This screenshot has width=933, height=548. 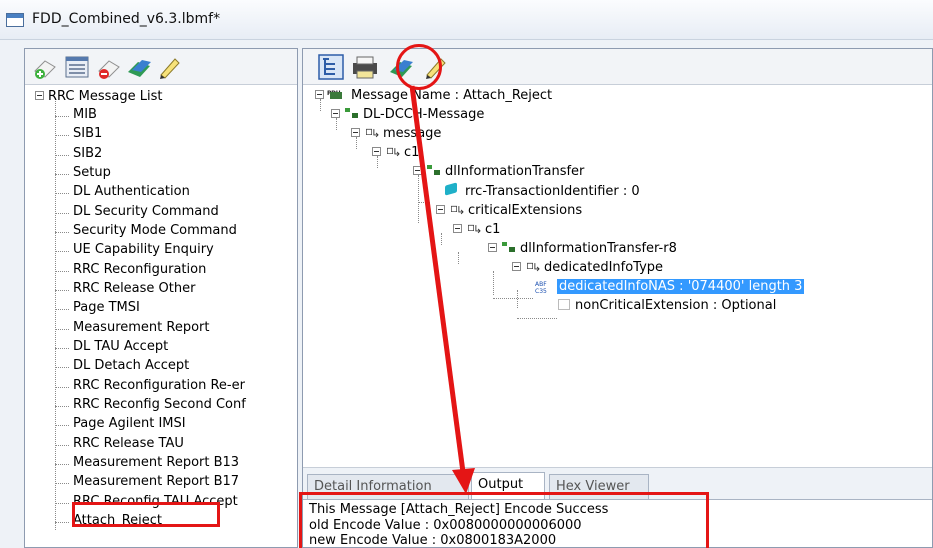 I want to click on list-item: Page Agilent IMSI, so click(x=120, y=423).